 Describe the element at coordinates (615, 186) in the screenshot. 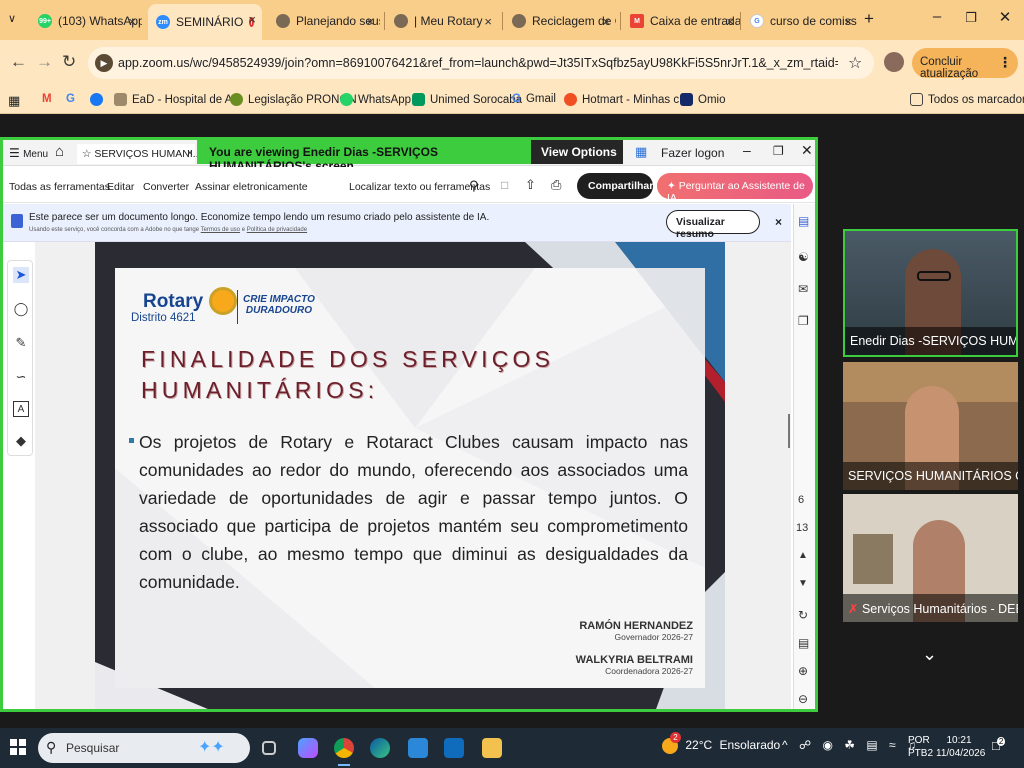

I see `share-button: Compartilhar` at that location.